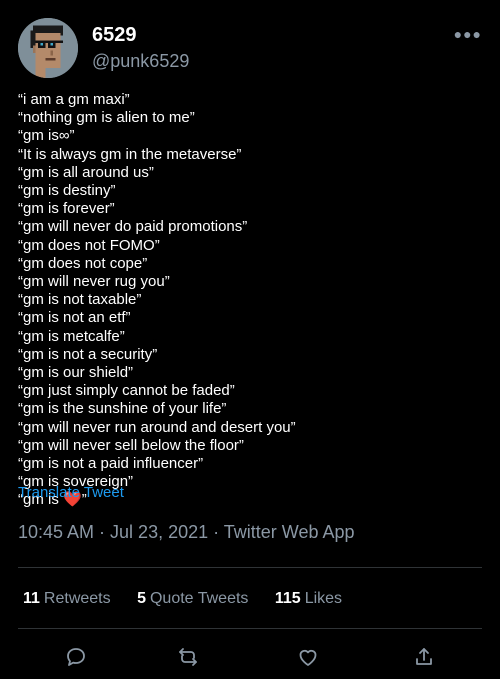 Image resolution: width=500 pixels, height=679 pixels. I want to click on tweet-line: “gm is all around us”, so click(86, 172).